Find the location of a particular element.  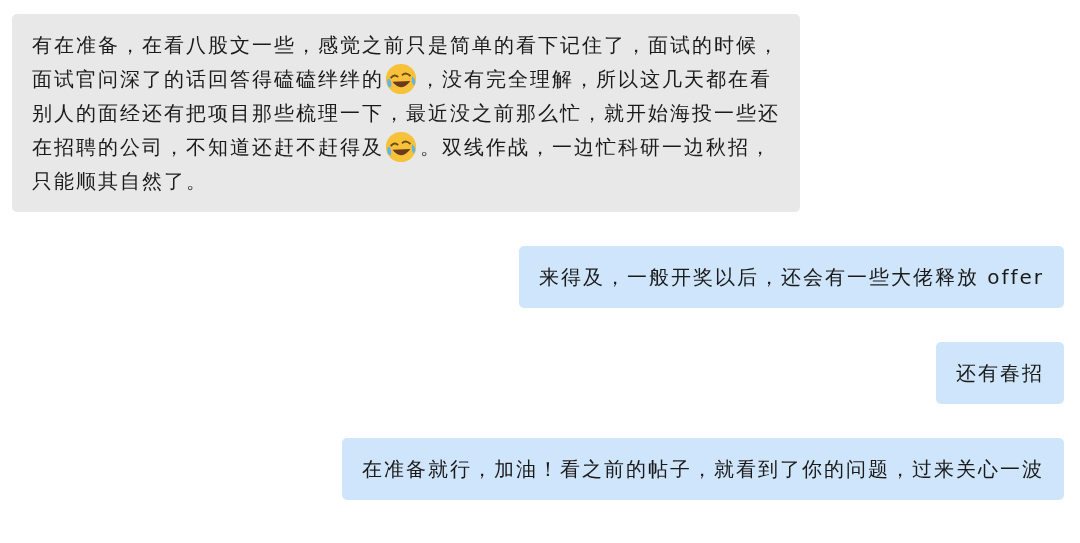

message-text: 还有春招 is located at coordinates (1000, 373).